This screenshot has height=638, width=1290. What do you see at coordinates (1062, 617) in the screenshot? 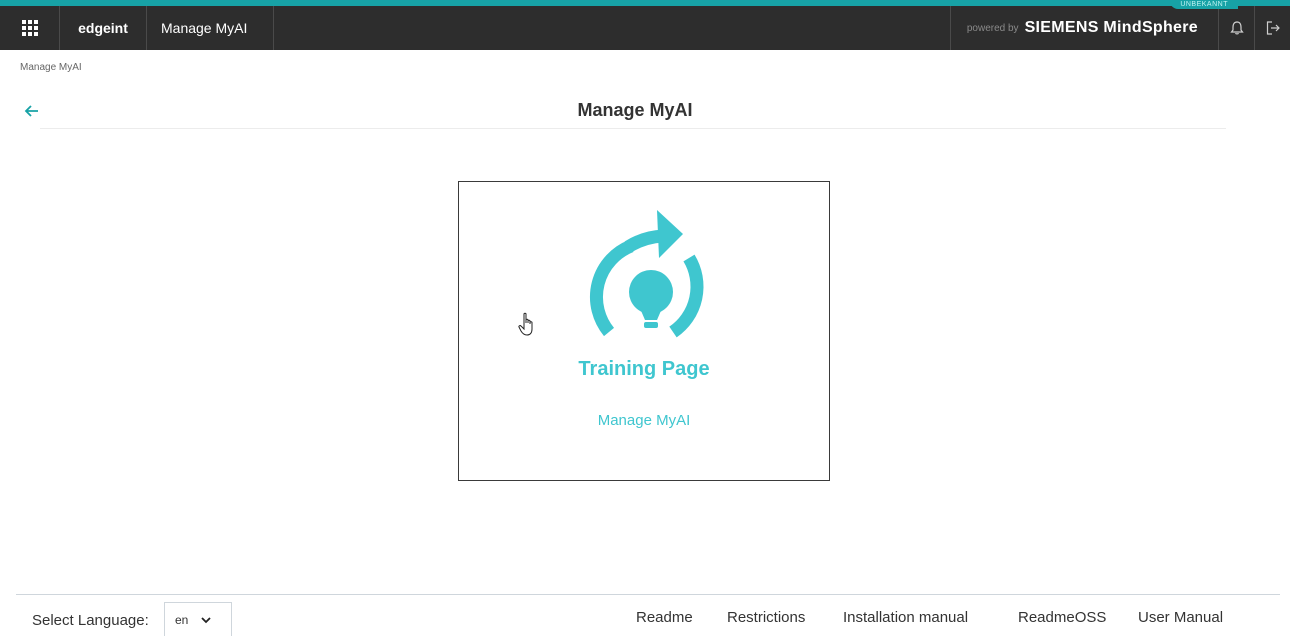
I see `readme-oss-link: ReadmeOSS` at bounding box center [1062, 617].